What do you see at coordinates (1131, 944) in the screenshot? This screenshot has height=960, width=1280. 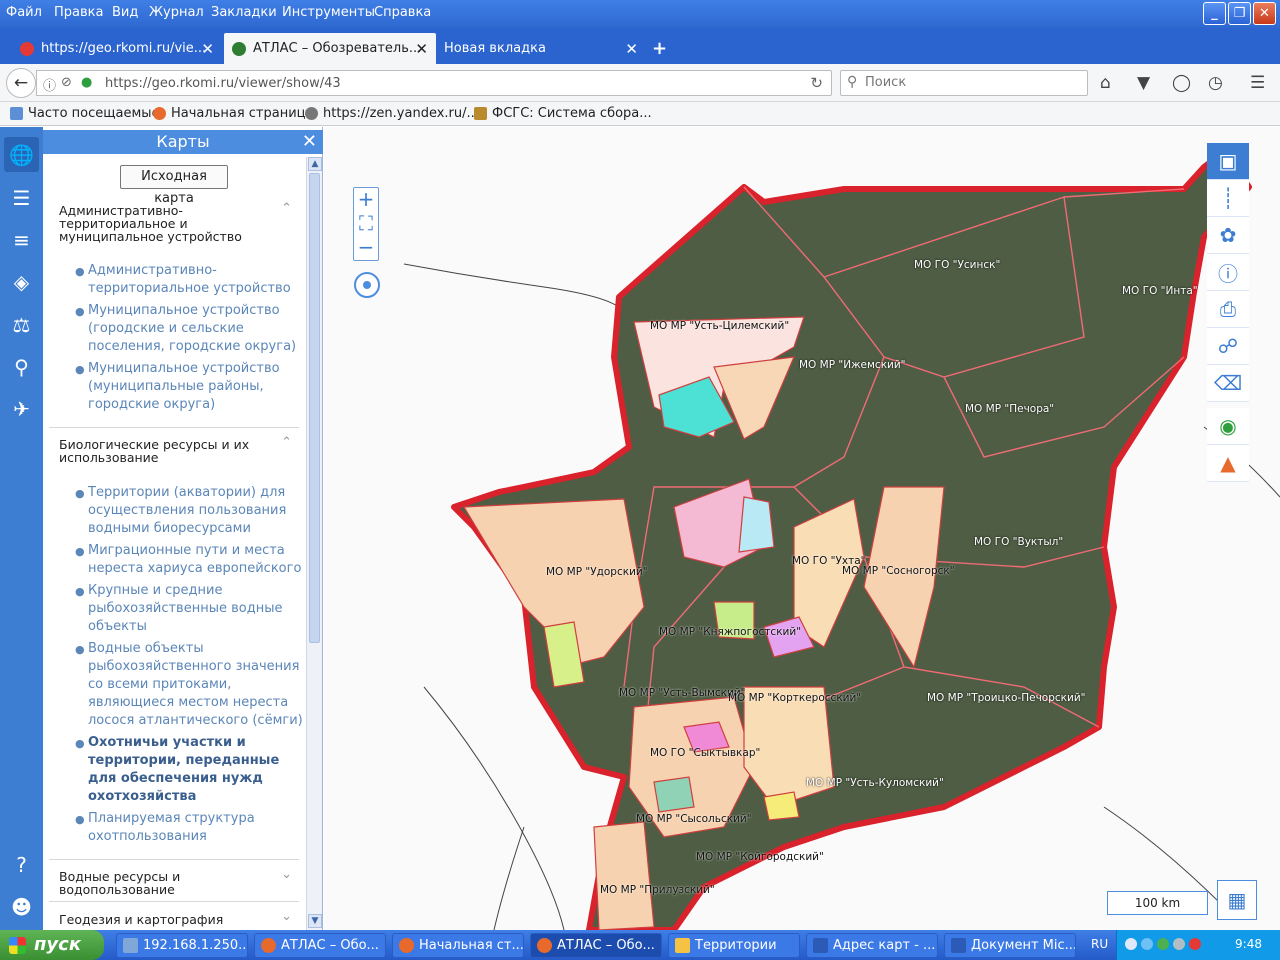 I see `tray-arrow-icon` at bounding box center [1131, 944].